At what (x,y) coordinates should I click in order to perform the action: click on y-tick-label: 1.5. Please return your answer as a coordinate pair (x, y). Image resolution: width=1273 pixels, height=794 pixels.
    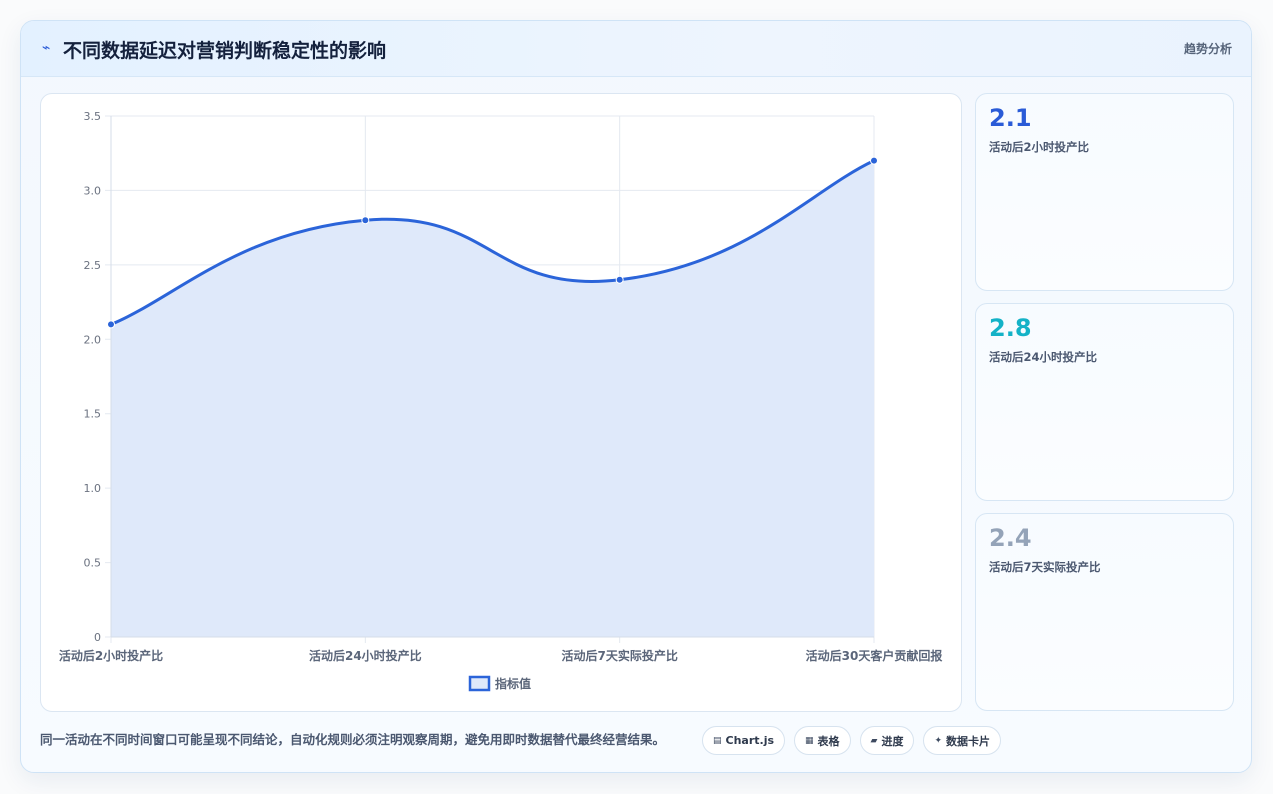
    Looking at the image, I should click on (93, 414).